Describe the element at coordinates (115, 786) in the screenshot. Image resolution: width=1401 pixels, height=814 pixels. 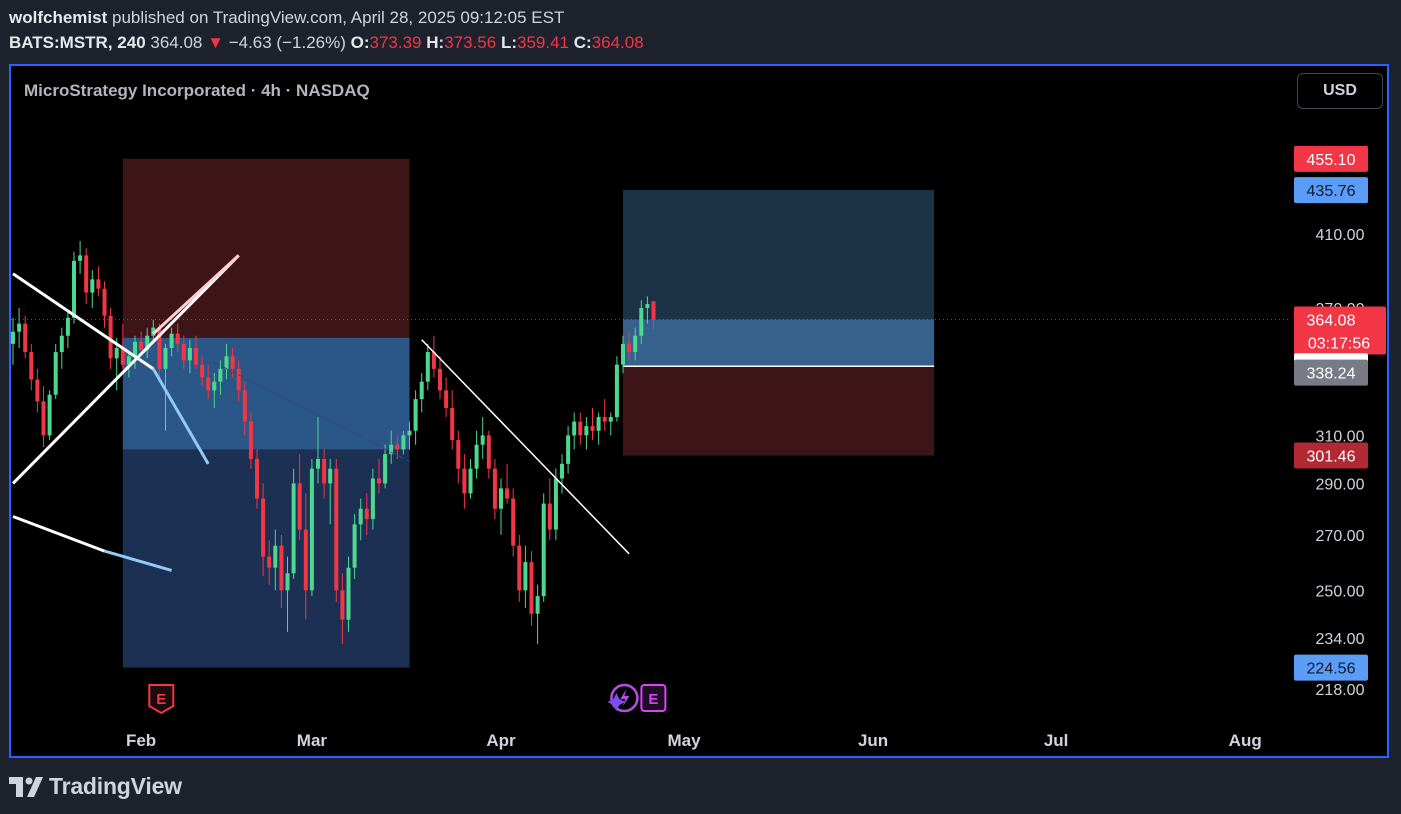
I see `brand-name: TradingView` at that location.